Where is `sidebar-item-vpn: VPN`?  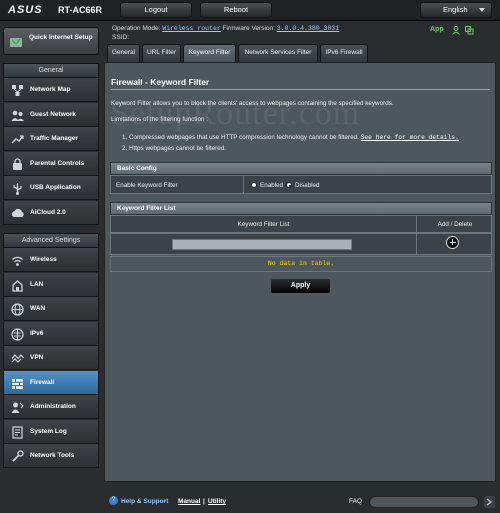
sidebar-item-vpn: VPN is located at coordinates (51, 358).